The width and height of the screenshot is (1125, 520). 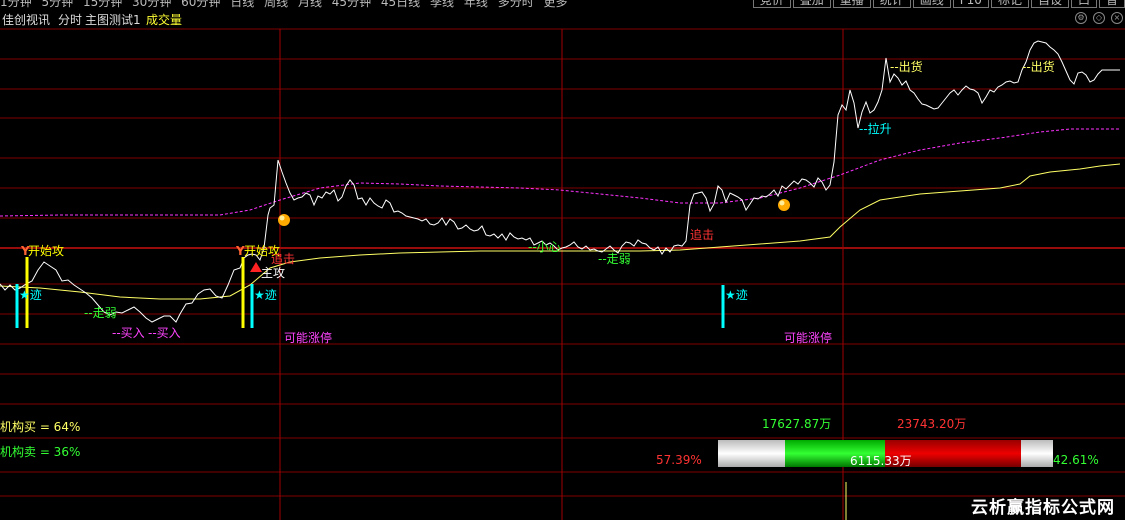 What do you see at coordinates (273, 273) in the screenshot?
I see `label-main-attack: 主攻` at bounding box center [273, 273].